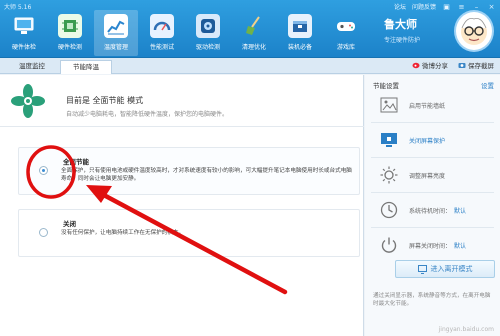  Describe the element at coordinates (389, 175) in the screenshot. I see `brightness-icon` at that location.